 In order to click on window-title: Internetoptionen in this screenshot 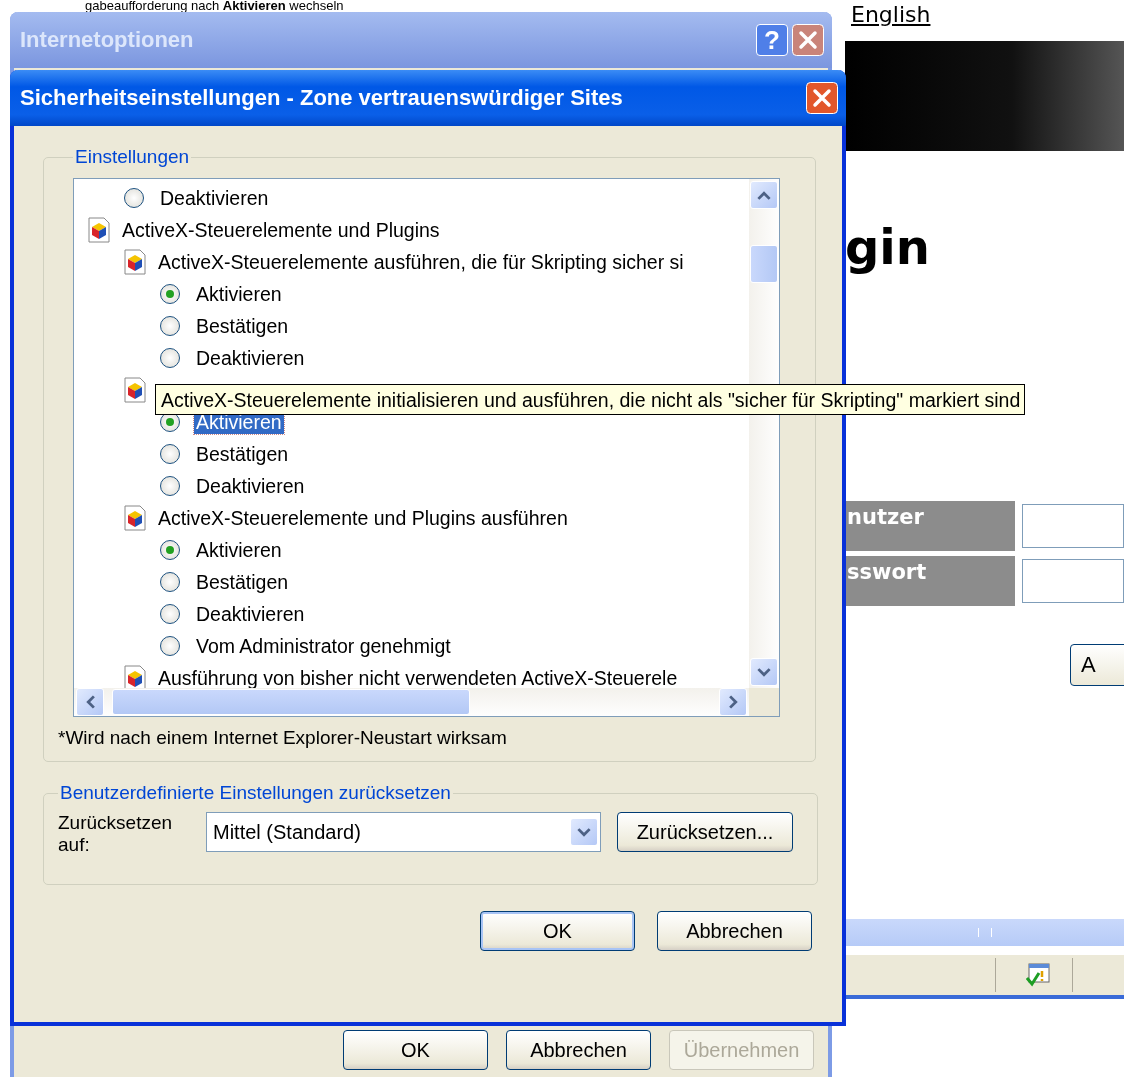, I will do `click(107, 40)`.